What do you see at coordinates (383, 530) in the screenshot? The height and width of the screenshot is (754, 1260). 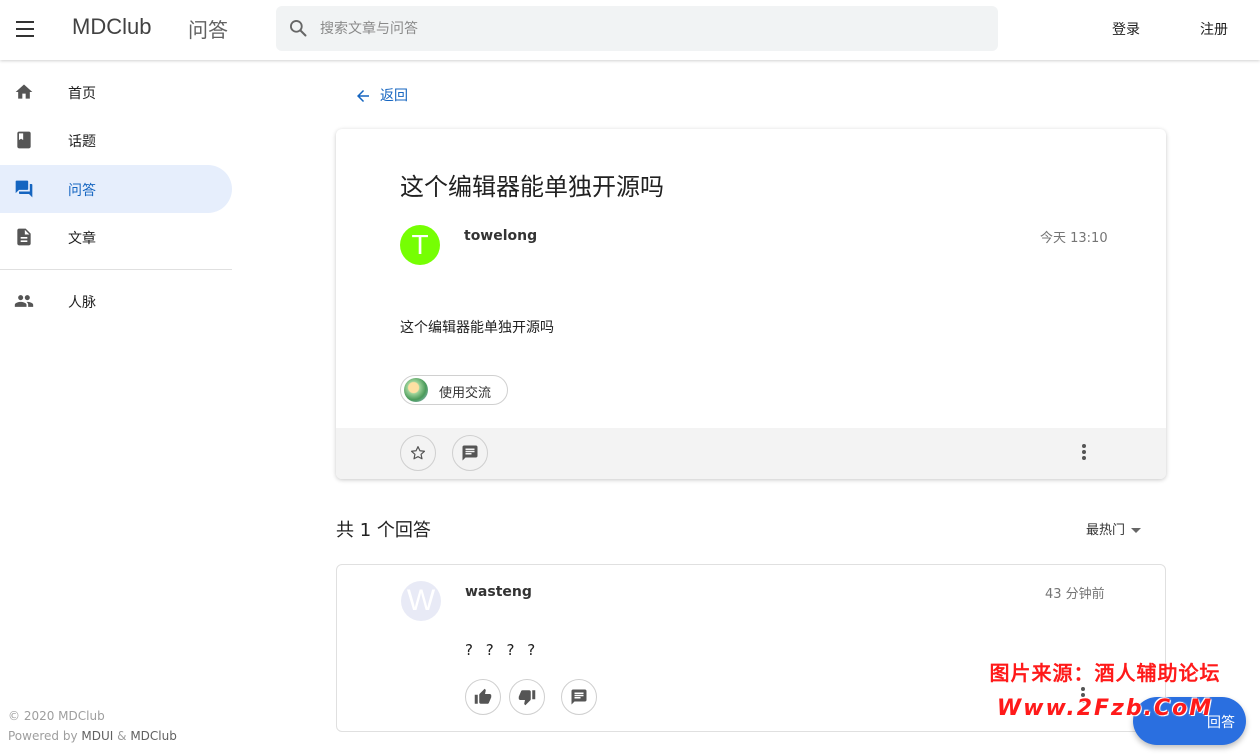 I see `answers-count: 共 1 个回答` at bounding box center [383, 530].